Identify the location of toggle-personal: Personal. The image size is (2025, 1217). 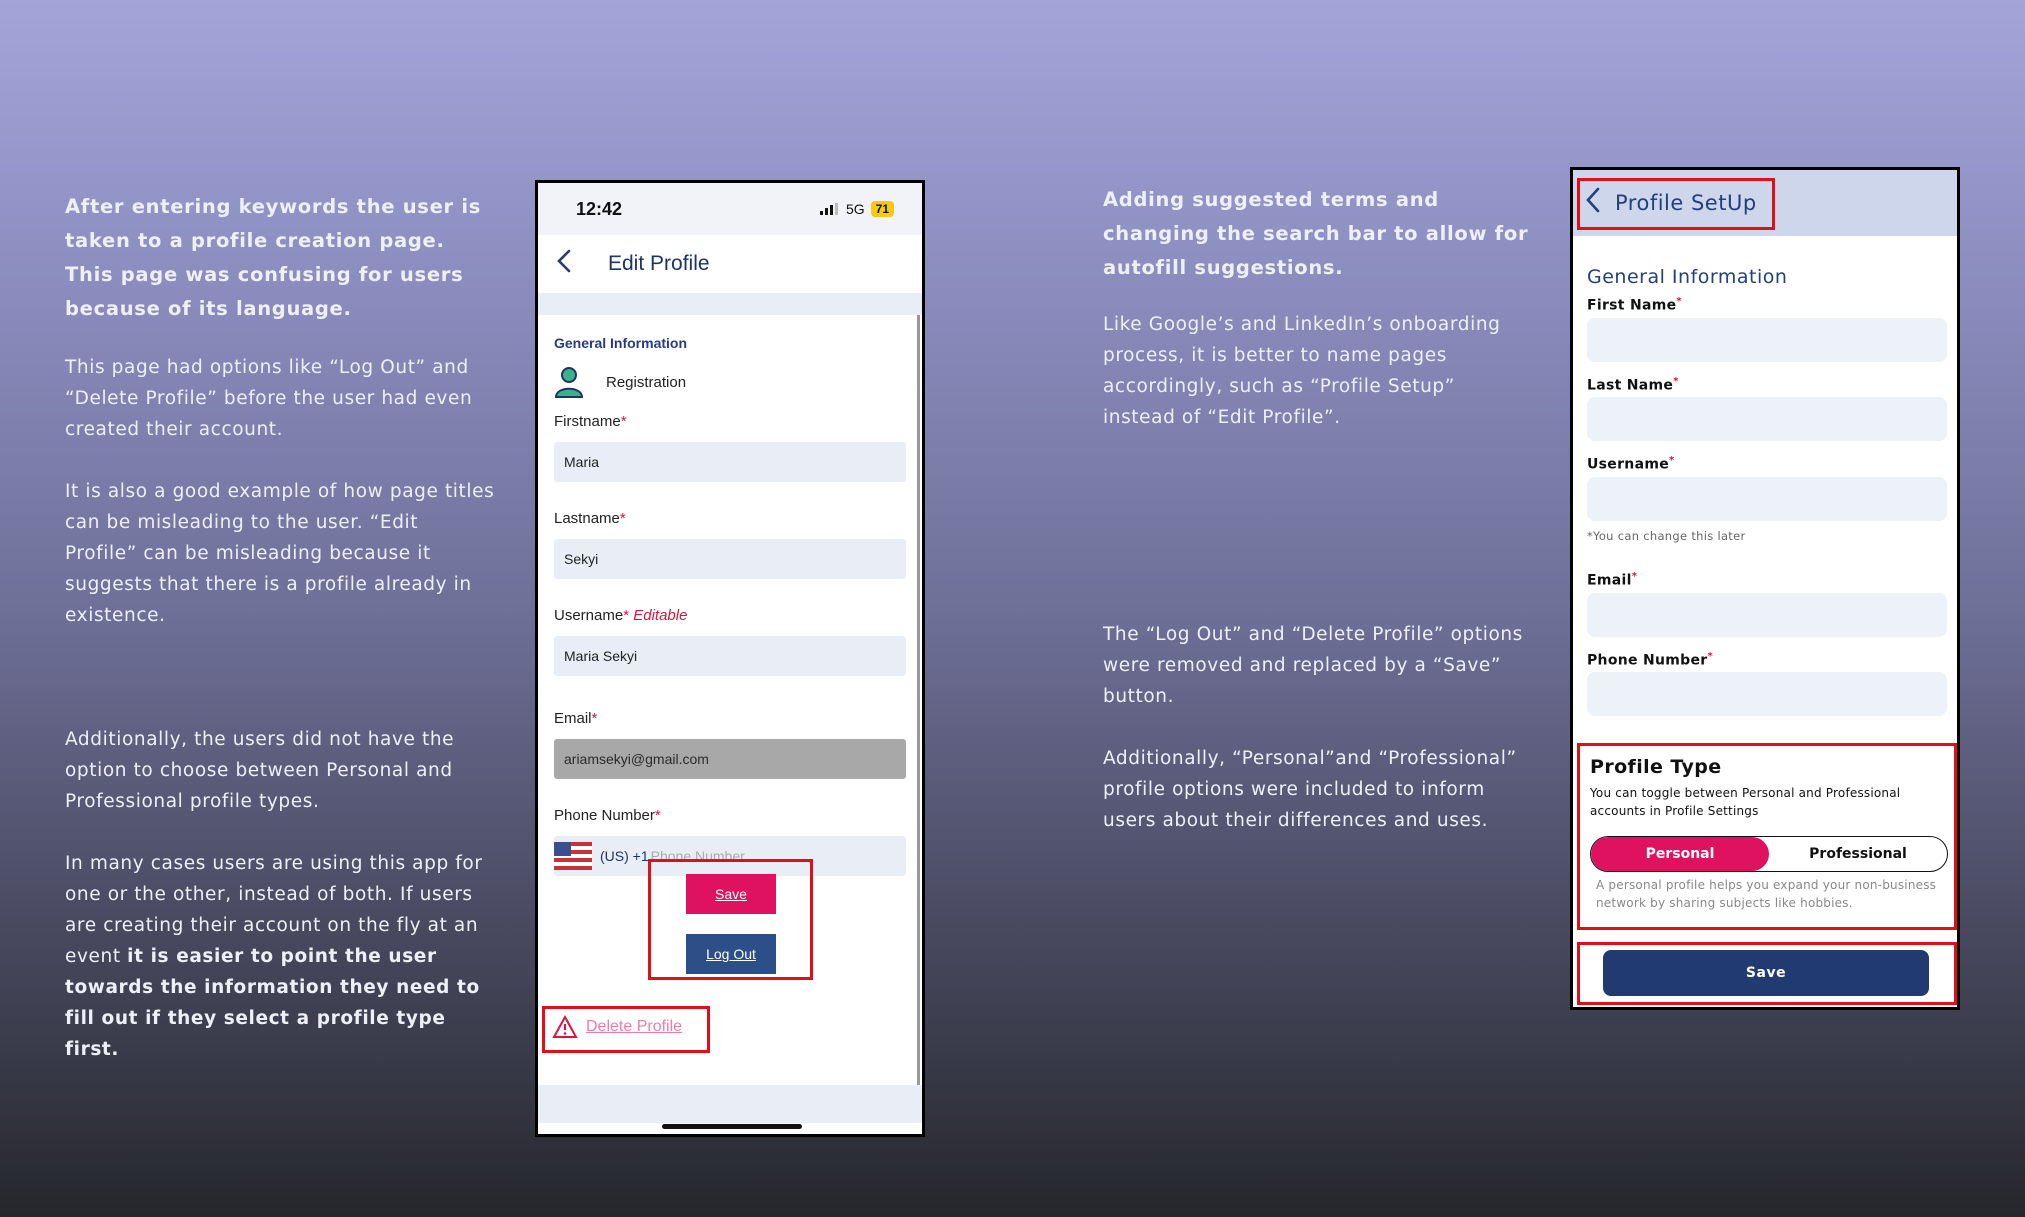
(1680, 854).